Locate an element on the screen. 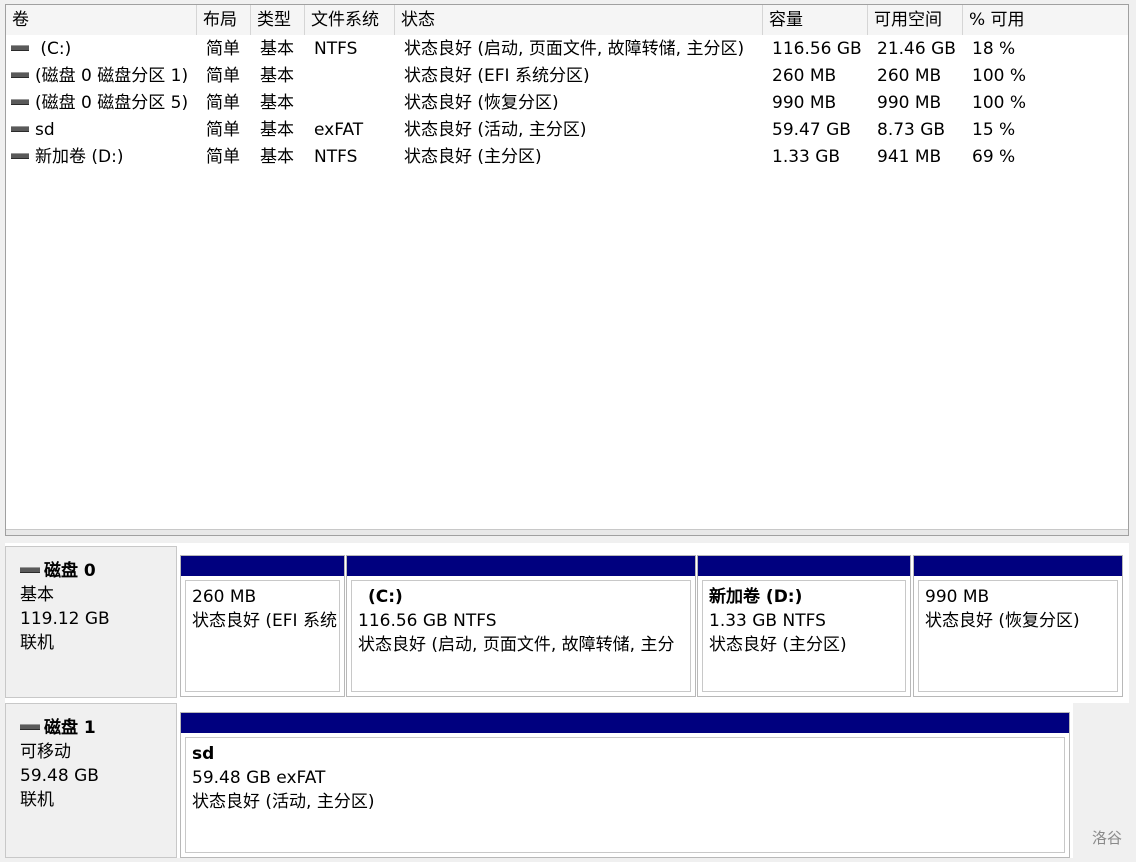 This screenshot has width=1136, height=862. horizontal-scrollbar is located at coordinates (567, 532).